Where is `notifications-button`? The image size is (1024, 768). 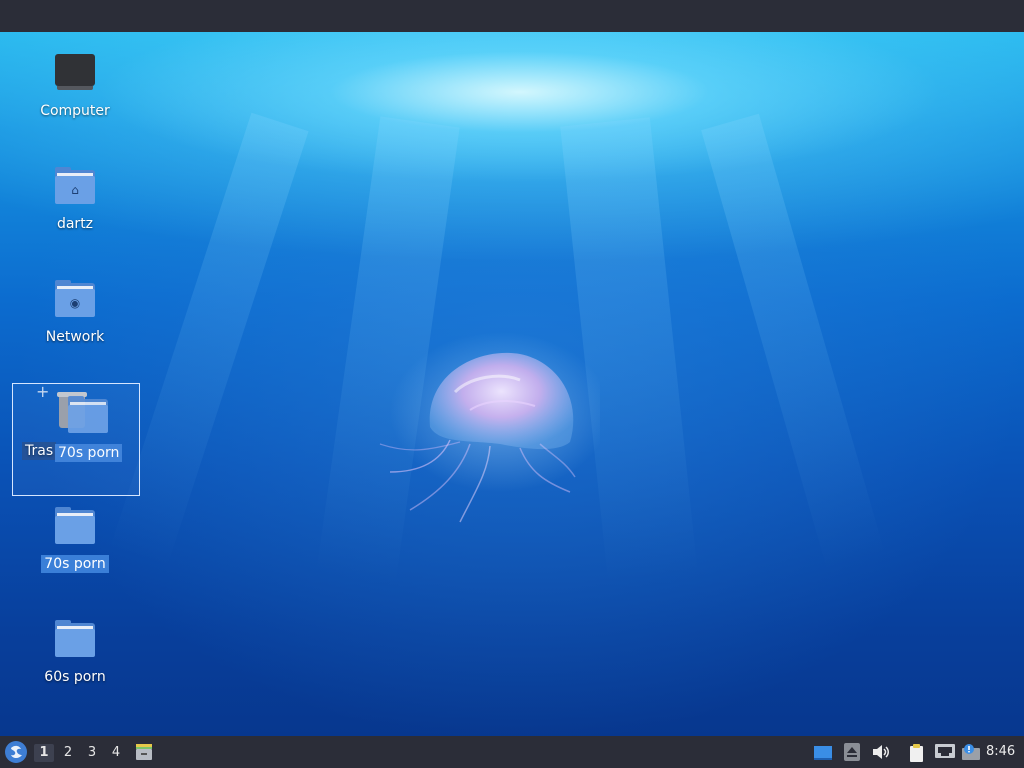
notifications-button is located at coordinates (971, 752).